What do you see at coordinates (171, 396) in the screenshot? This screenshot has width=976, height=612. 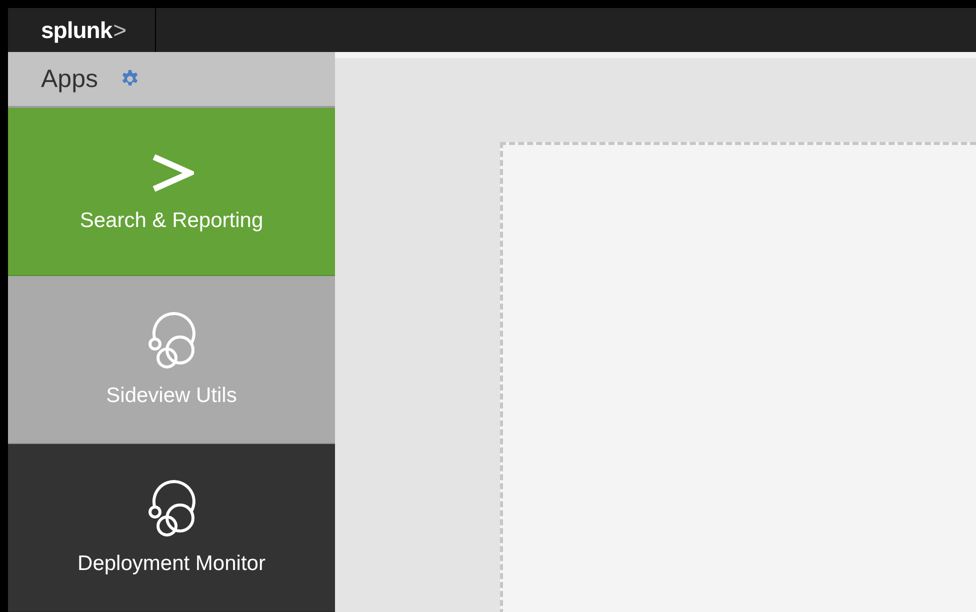 I see `app-label: Sideview Utils` at bounding box center [171, 396].